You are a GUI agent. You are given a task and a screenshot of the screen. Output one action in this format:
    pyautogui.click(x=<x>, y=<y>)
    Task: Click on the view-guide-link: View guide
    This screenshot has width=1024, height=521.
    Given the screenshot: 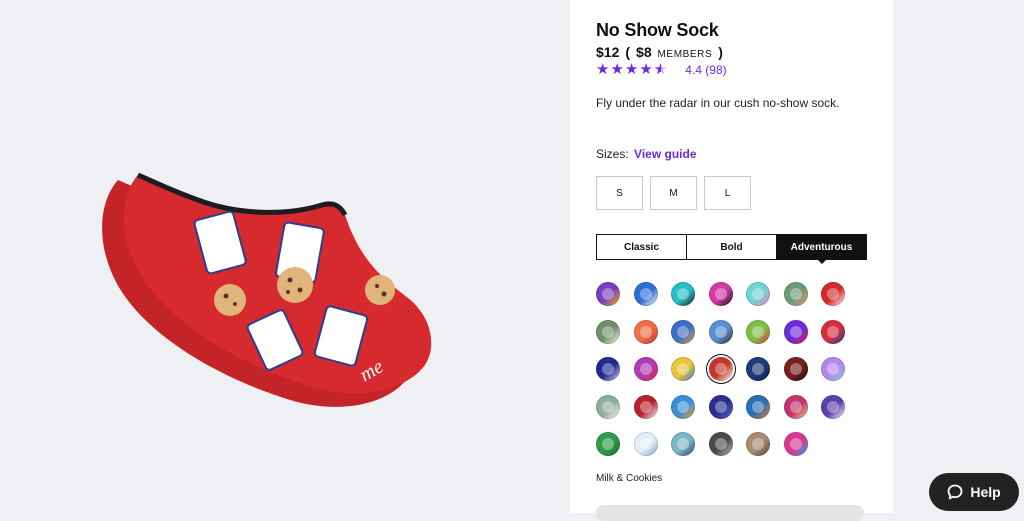 What is the action you would take?
    pyautogui.click(x=665, y=154)
    